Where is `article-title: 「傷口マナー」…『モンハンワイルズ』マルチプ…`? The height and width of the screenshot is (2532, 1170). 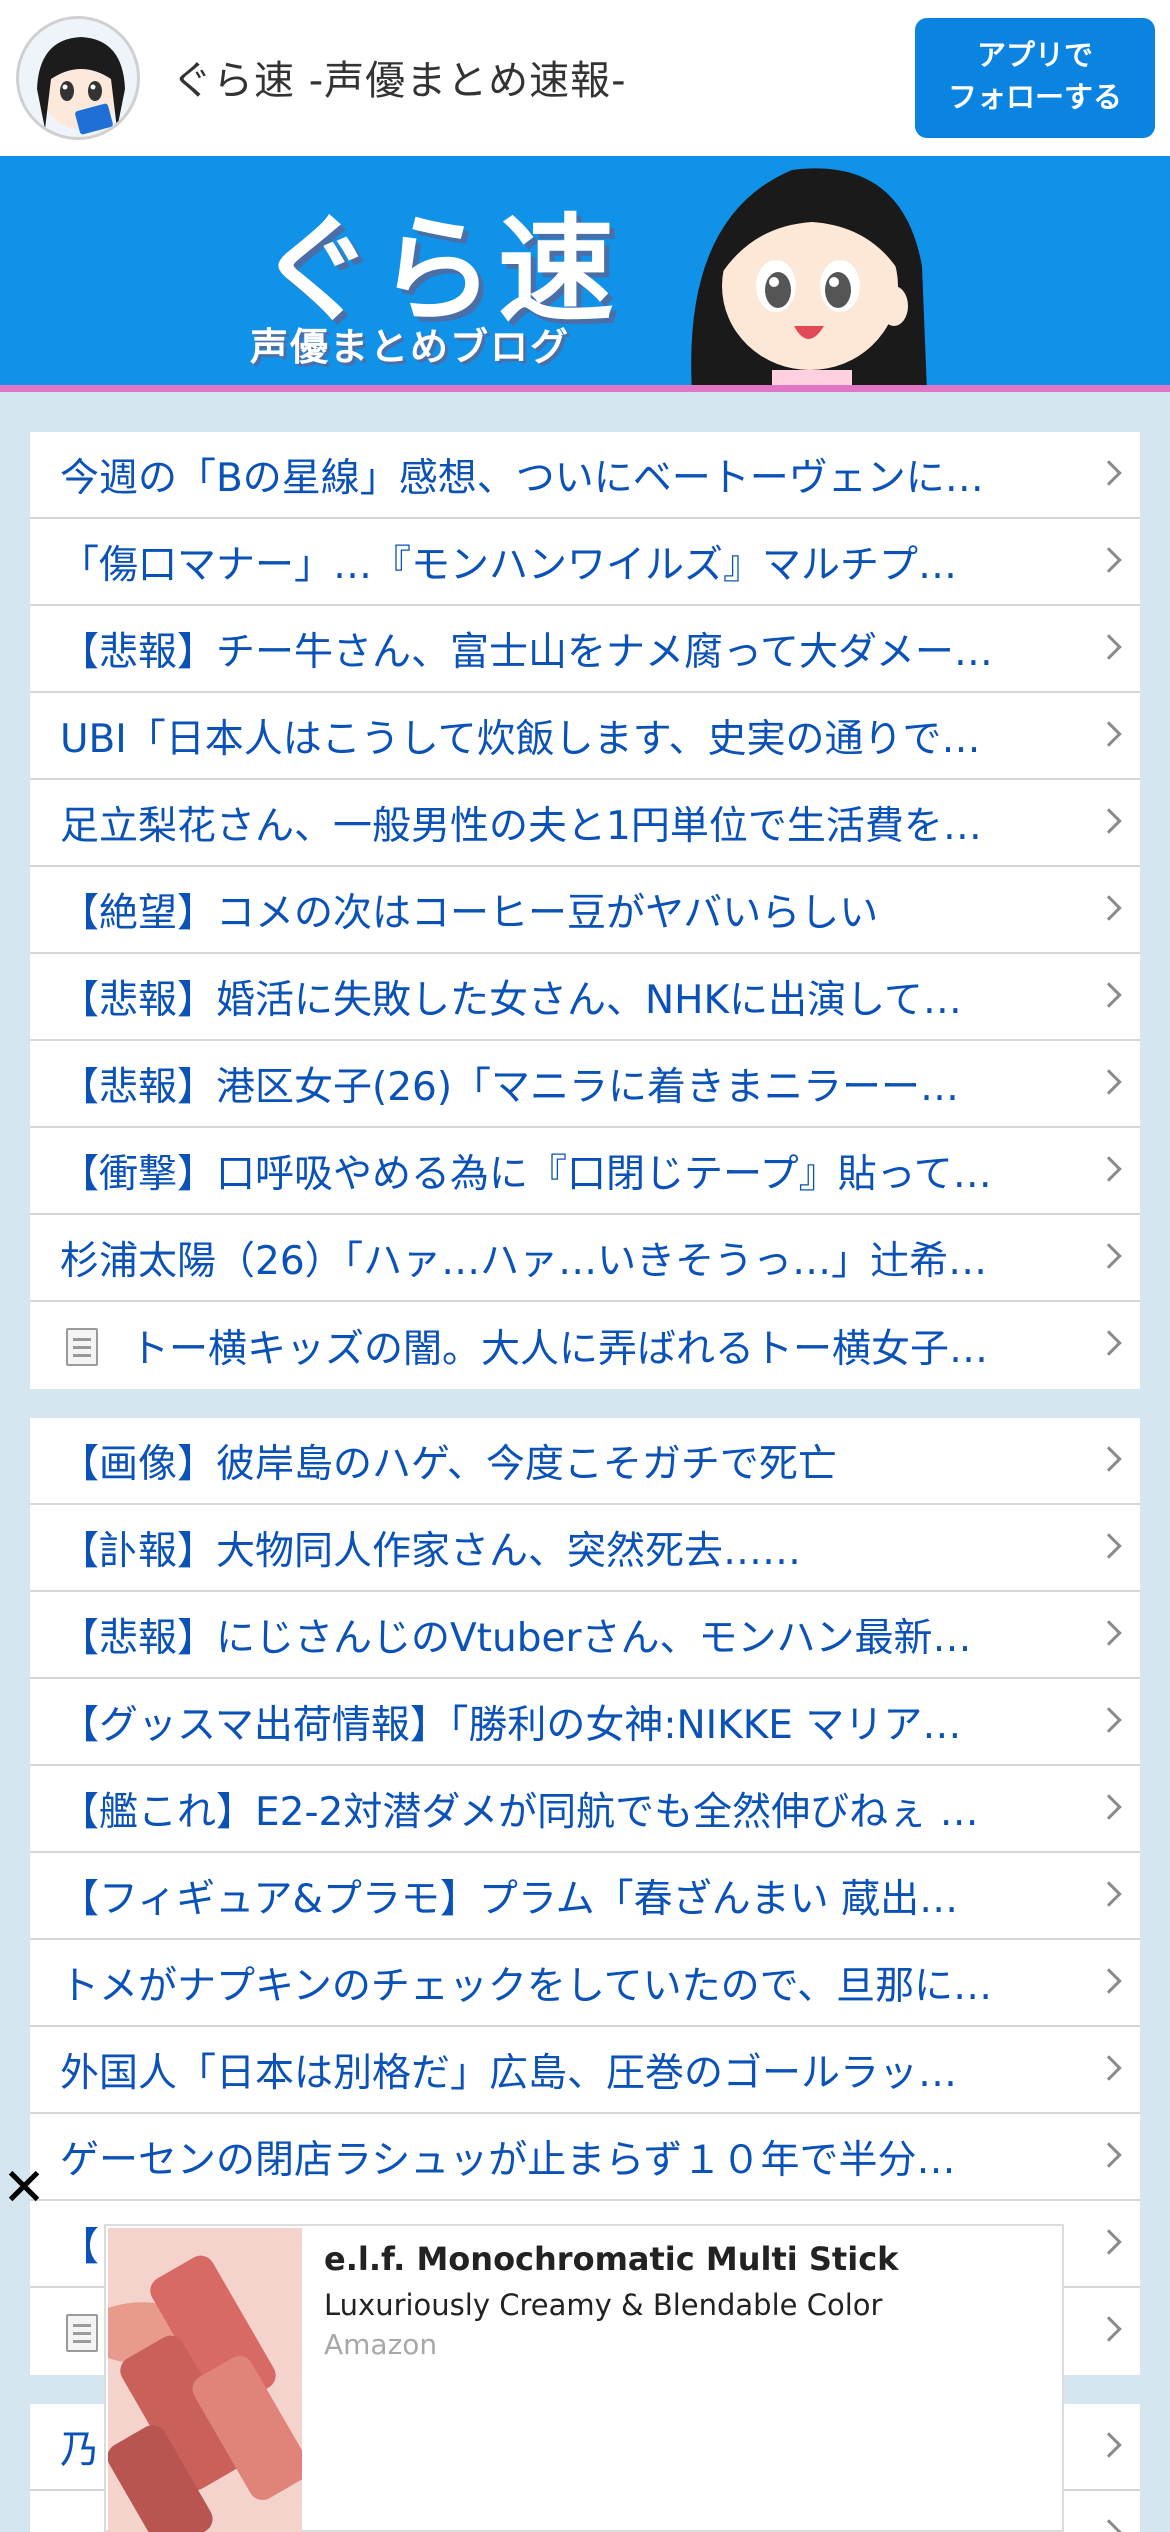 article-title: 「傷口マナー」…『モンハンワイルズ』マルチプ… is located at coordinates (509, 565).